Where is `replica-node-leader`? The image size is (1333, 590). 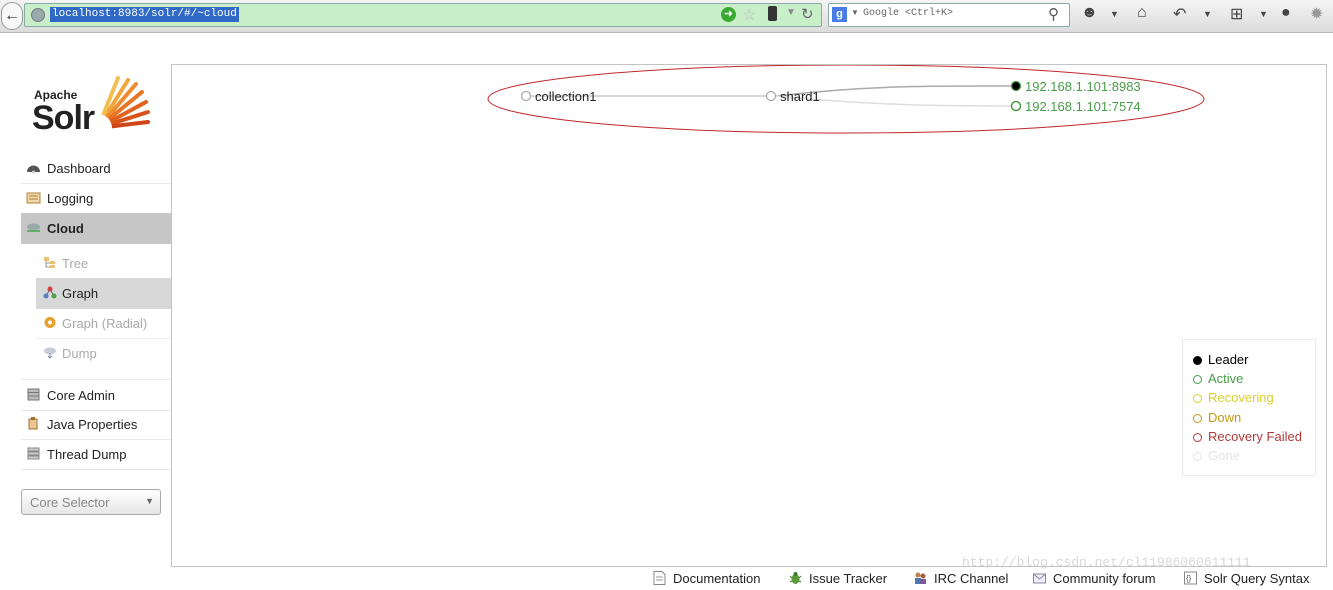 replica-node-leader is located at coordinates (1016, 86).